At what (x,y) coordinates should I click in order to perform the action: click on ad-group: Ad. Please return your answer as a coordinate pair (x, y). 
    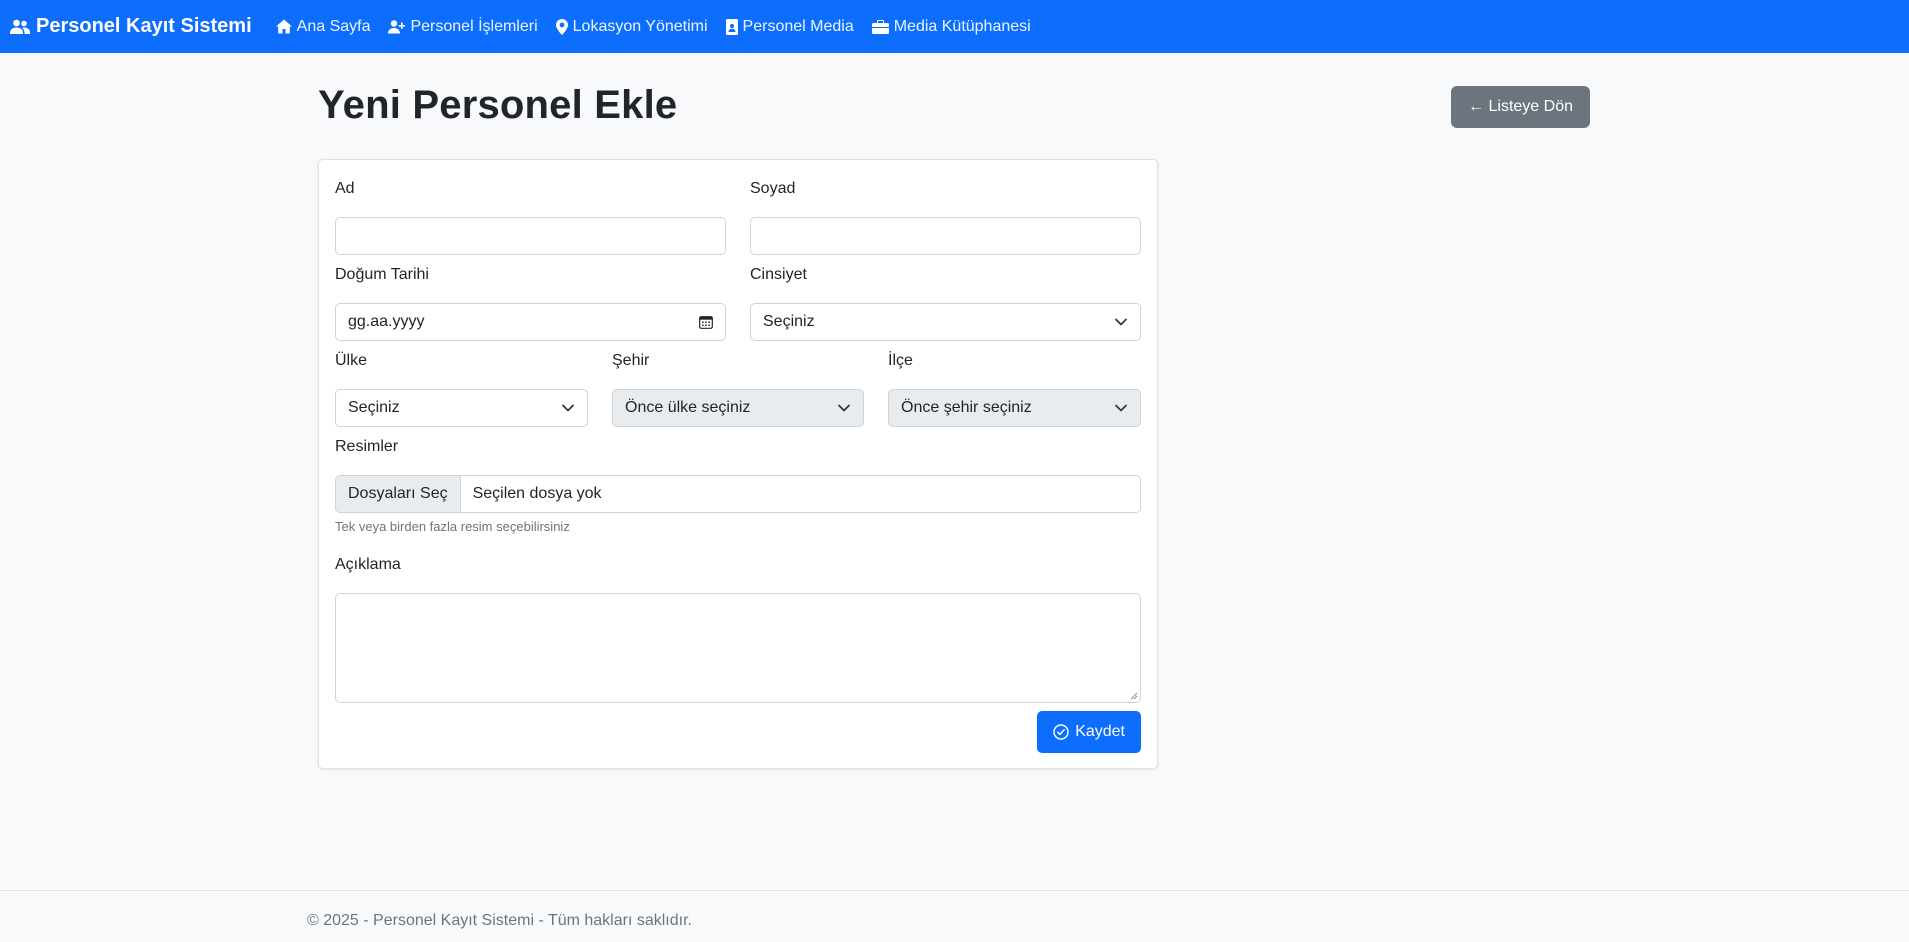
    Looking at the image, I should click on (530, 217).